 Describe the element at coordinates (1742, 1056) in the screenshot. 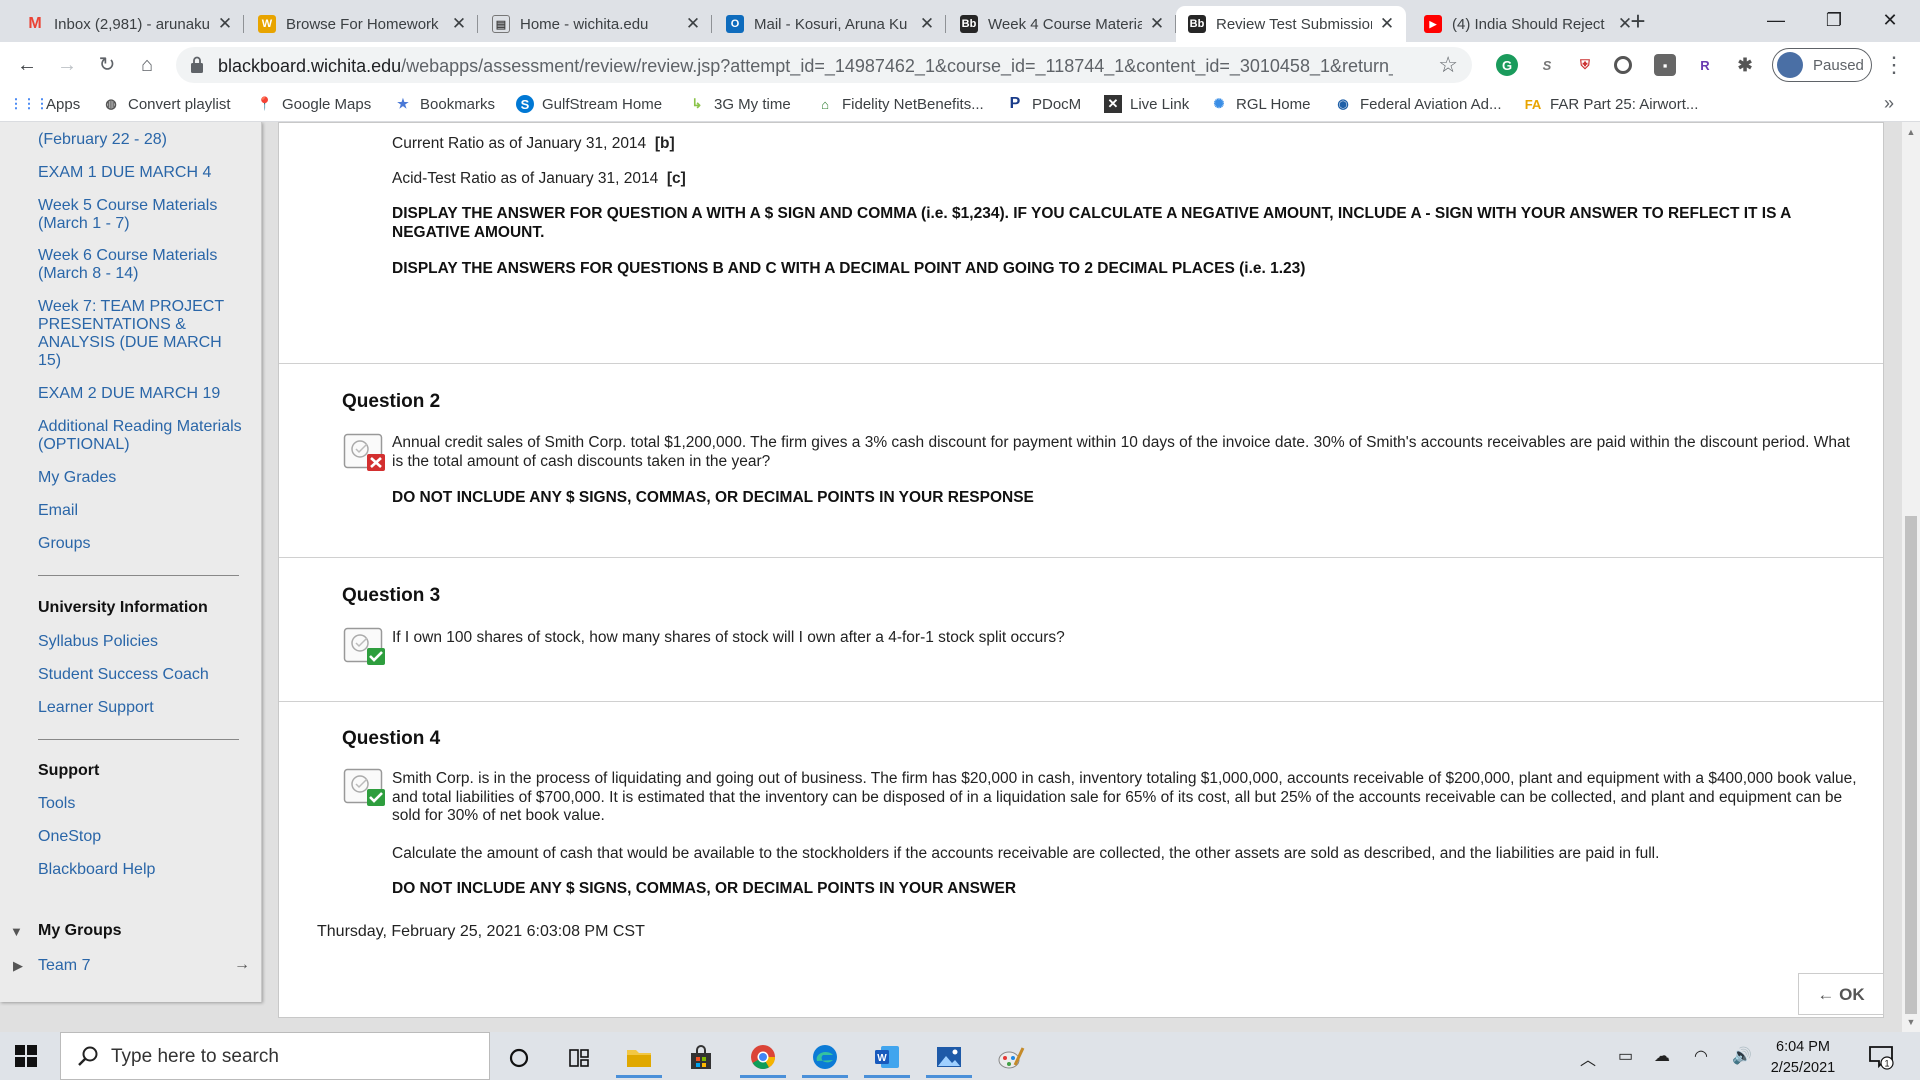

I see `volume-icon: 🔊` at that location.